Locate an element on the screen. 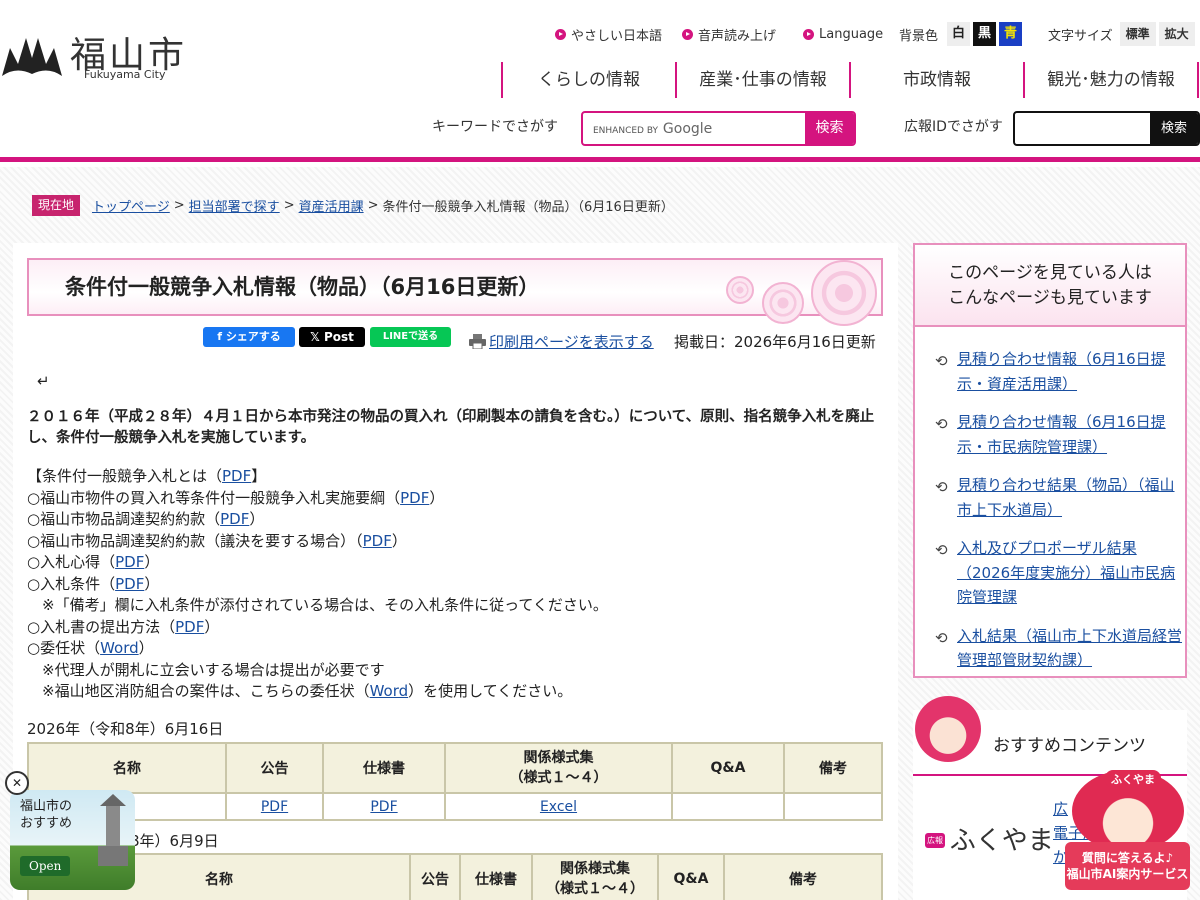  id-search-button: 検索 is located at coordinates (1174, 128).